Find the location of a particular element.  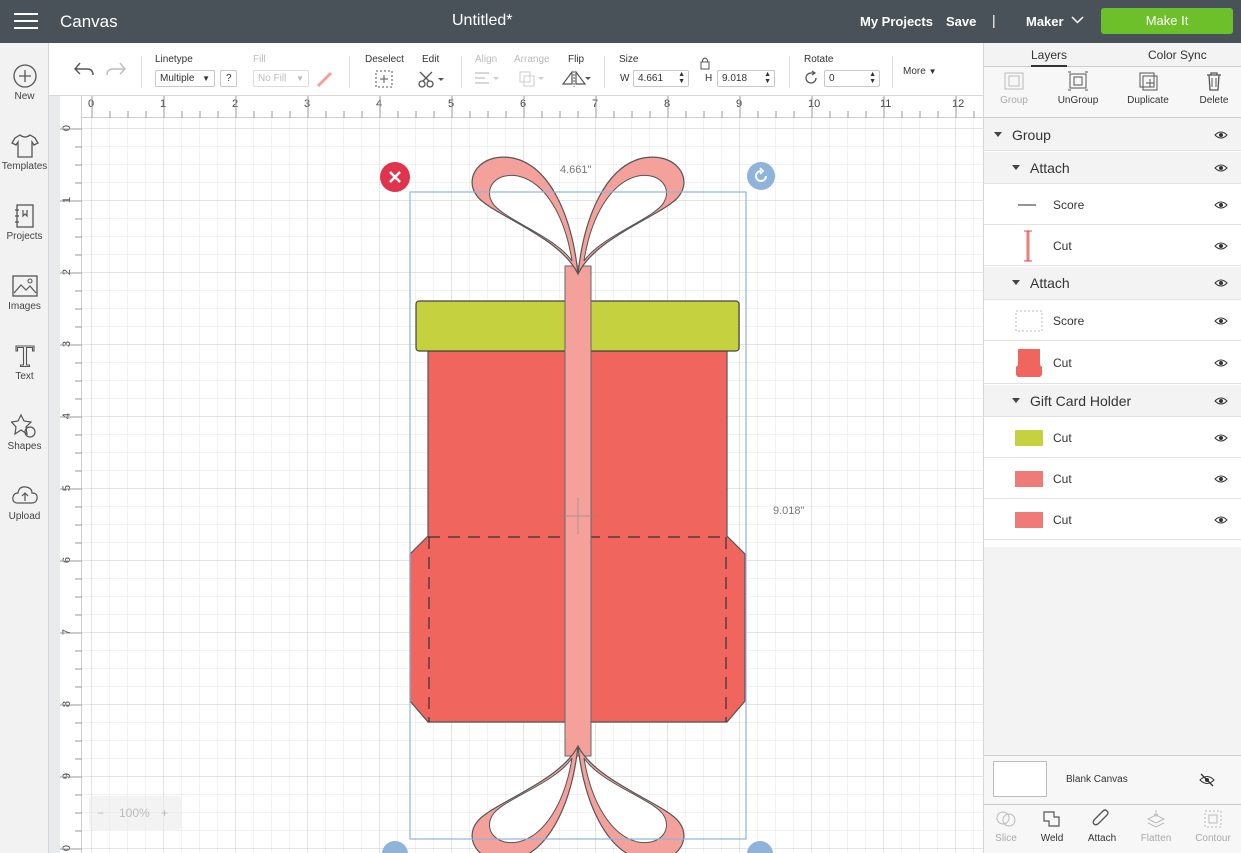

tab-layers: Layers is located at coordinates (1049, 57).